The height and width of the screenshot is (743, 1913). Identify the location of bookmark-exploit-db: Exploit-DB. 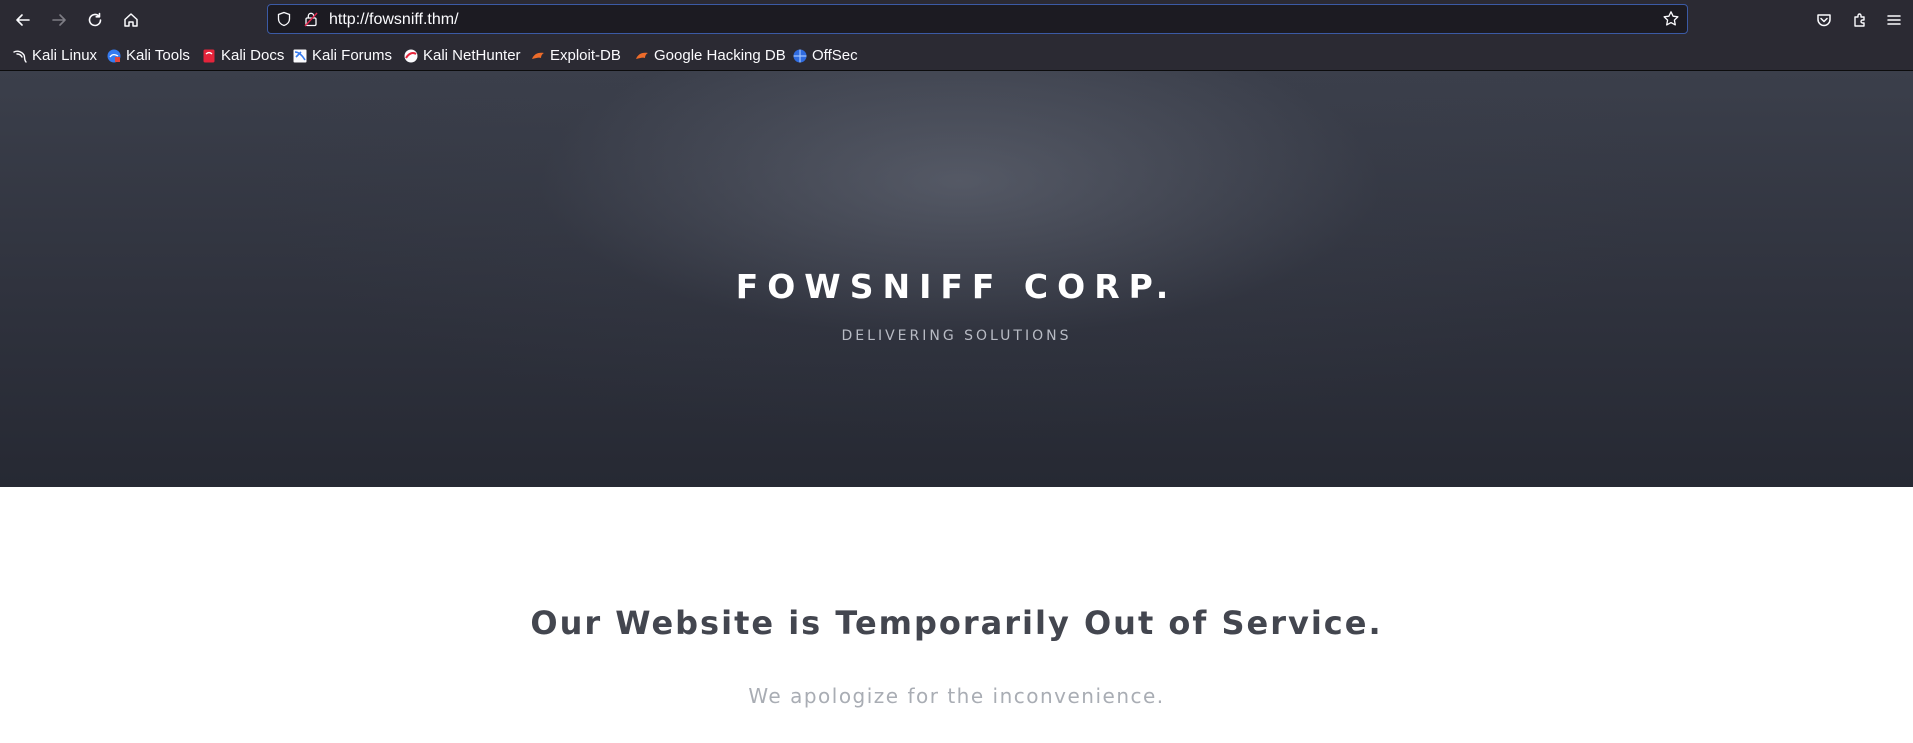
(575, 55).